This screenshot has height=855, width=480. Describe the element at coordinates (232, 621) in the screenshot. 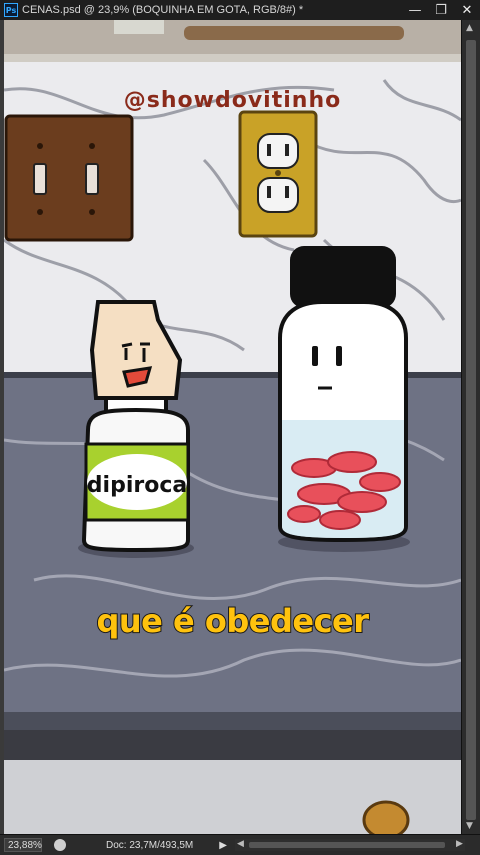

I see `subtitle-caption: que é obedecer` at that location.